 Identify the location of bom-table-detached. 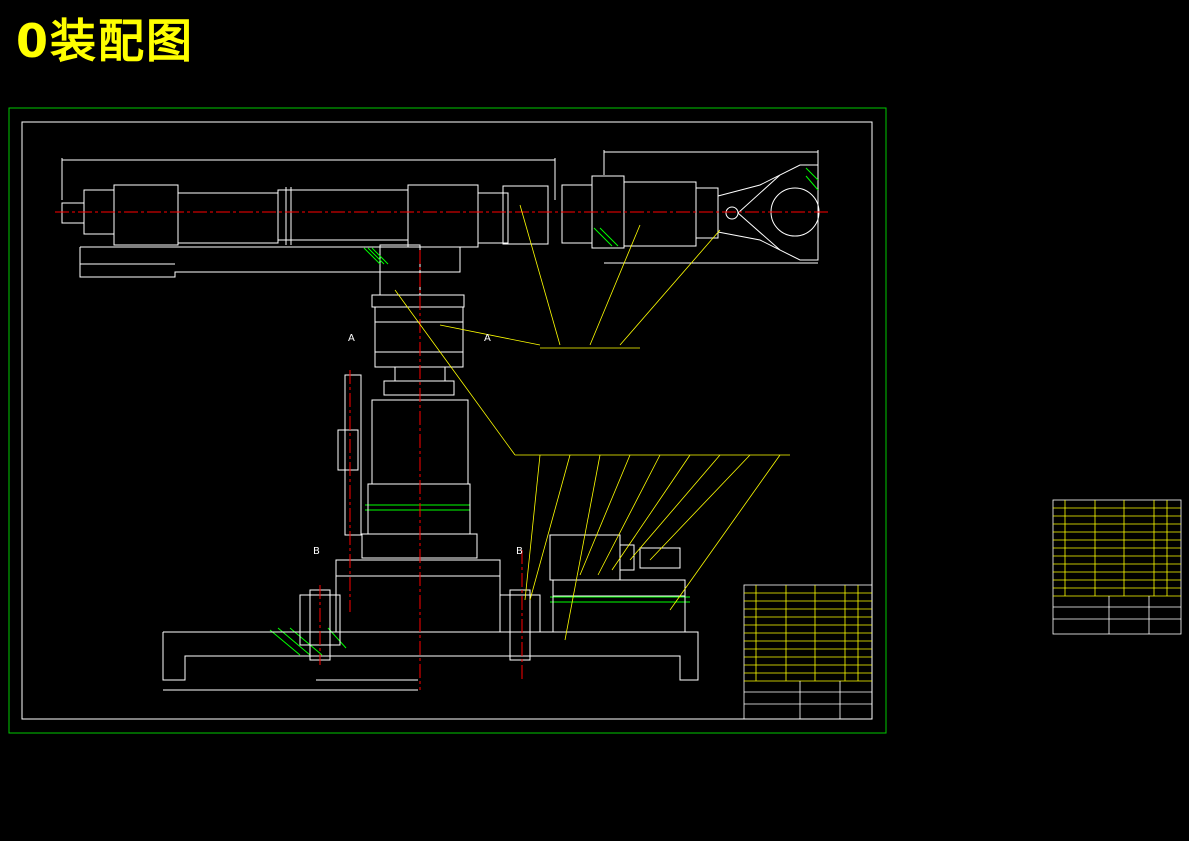
(1117, 567).